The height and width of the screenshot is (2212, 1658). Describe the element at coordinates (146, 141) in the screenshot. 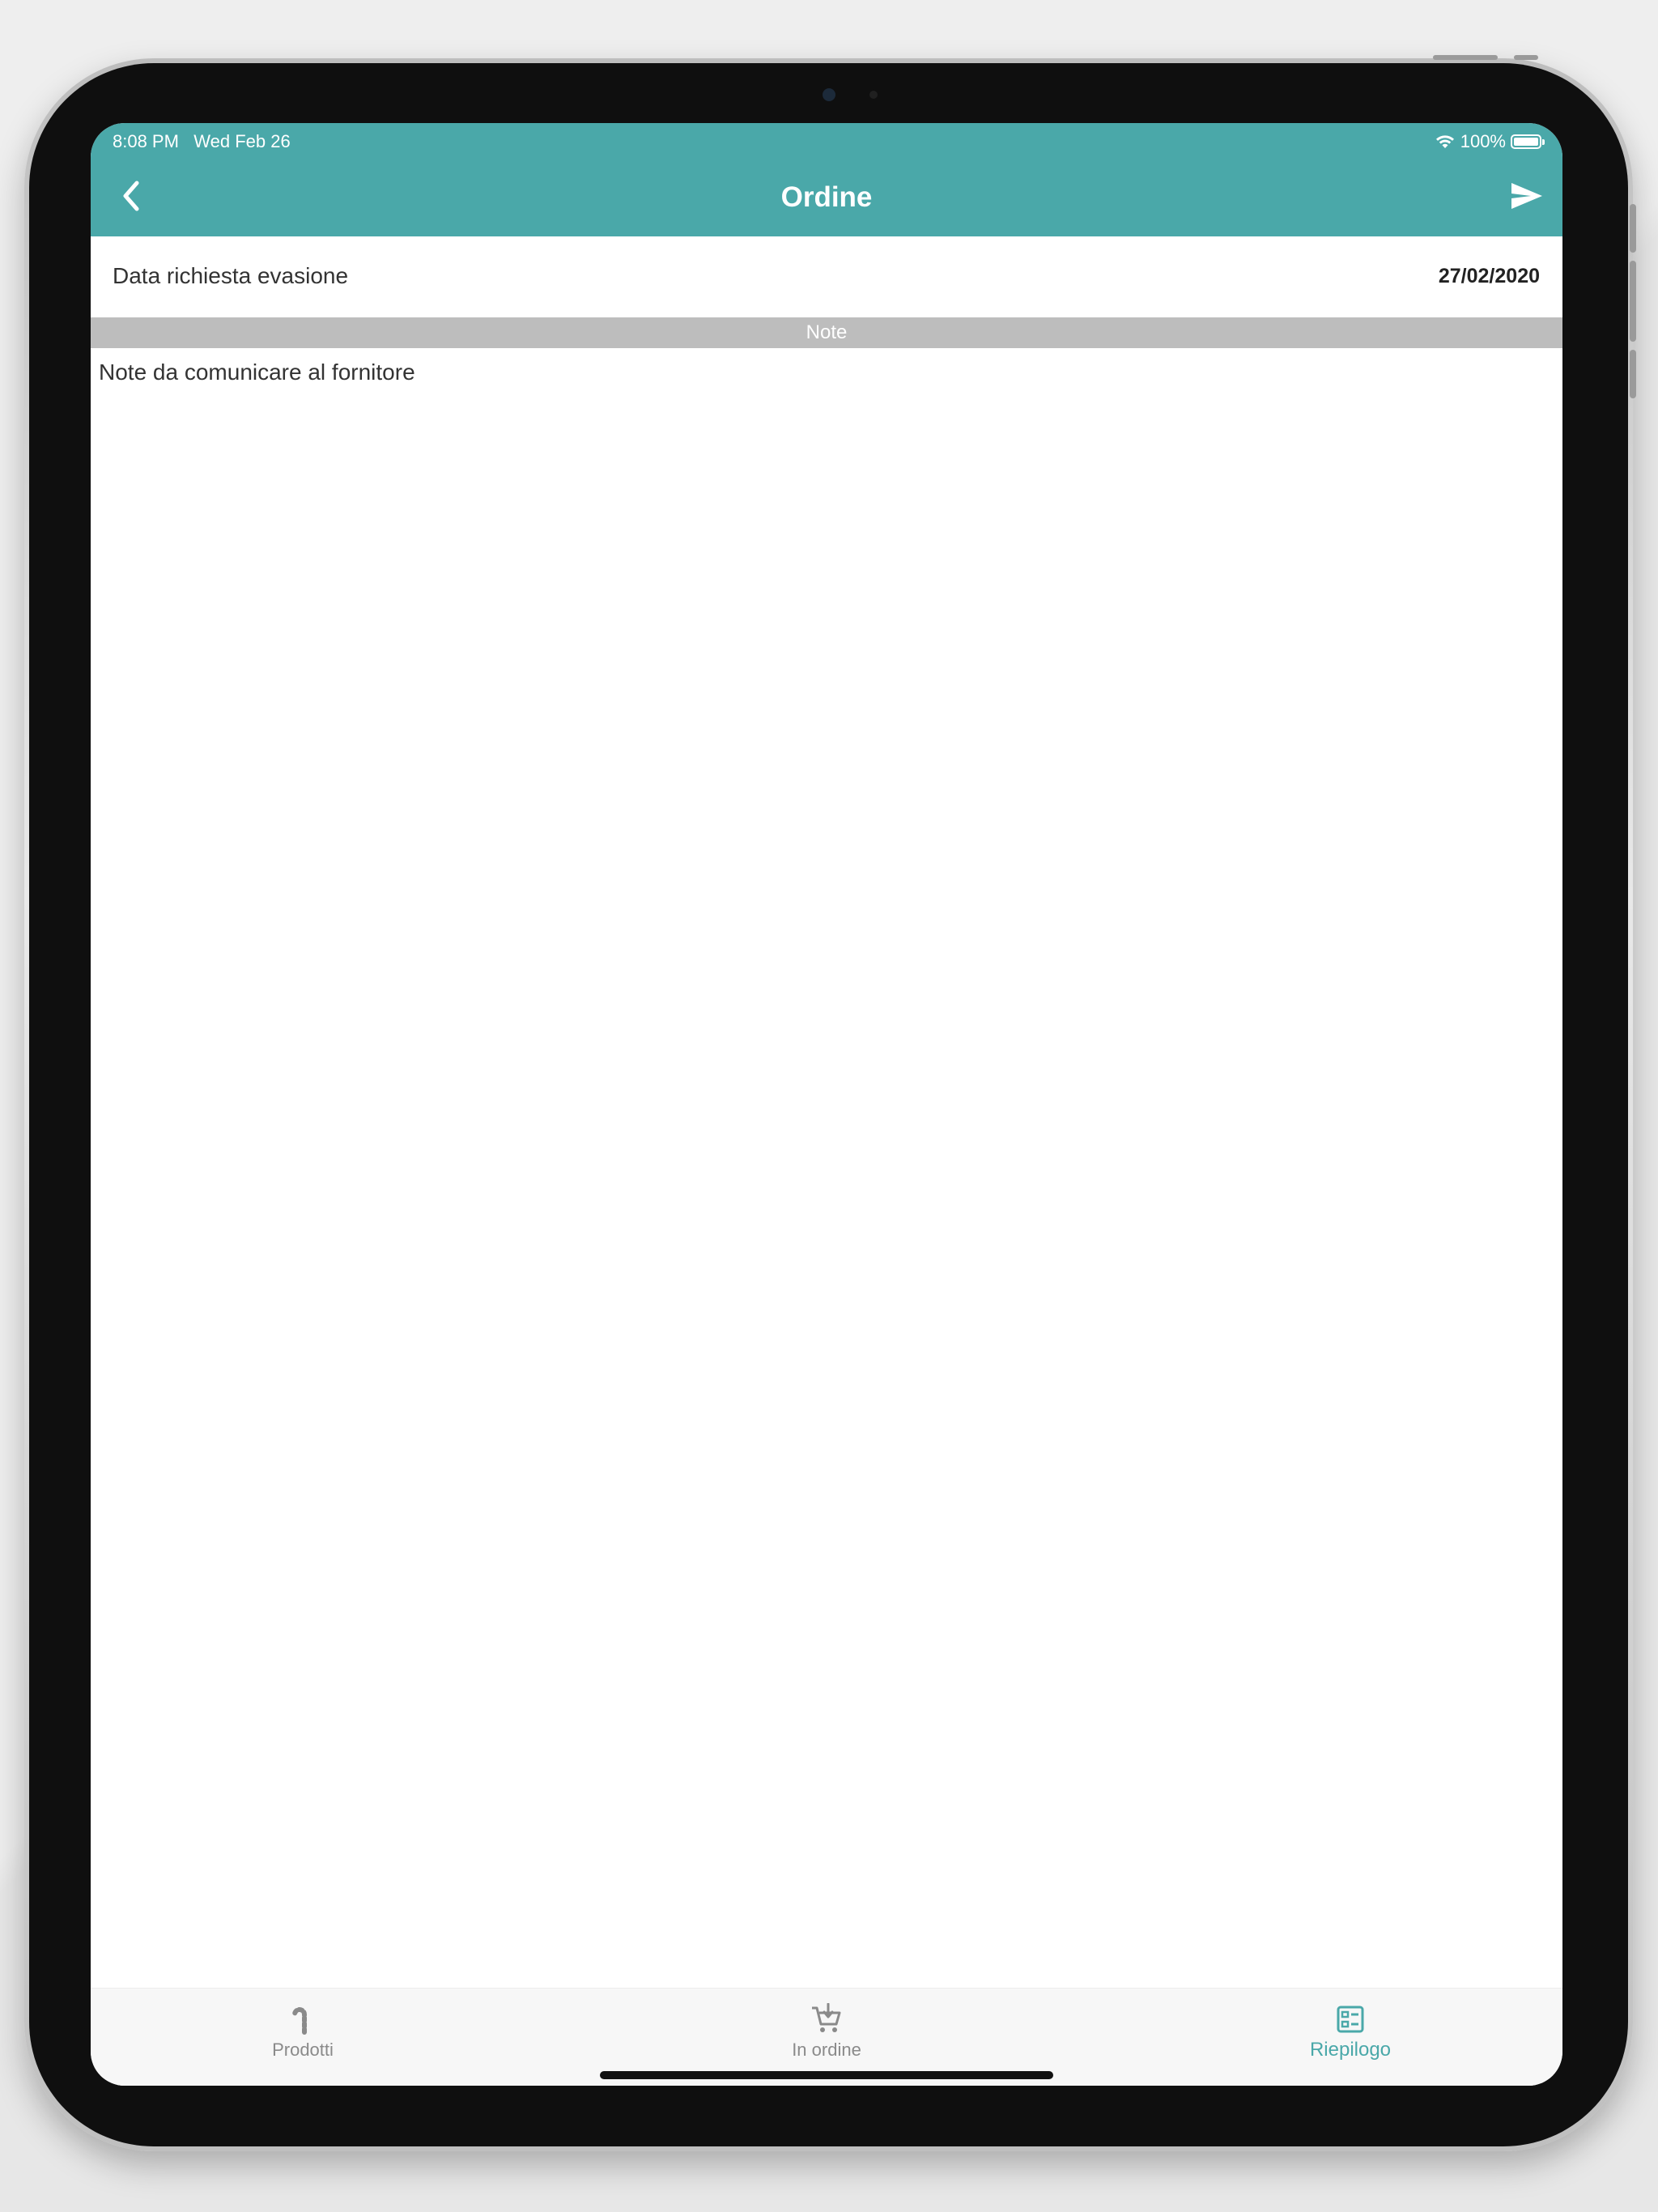

I see `status-time: 8:08 PM` at that location.